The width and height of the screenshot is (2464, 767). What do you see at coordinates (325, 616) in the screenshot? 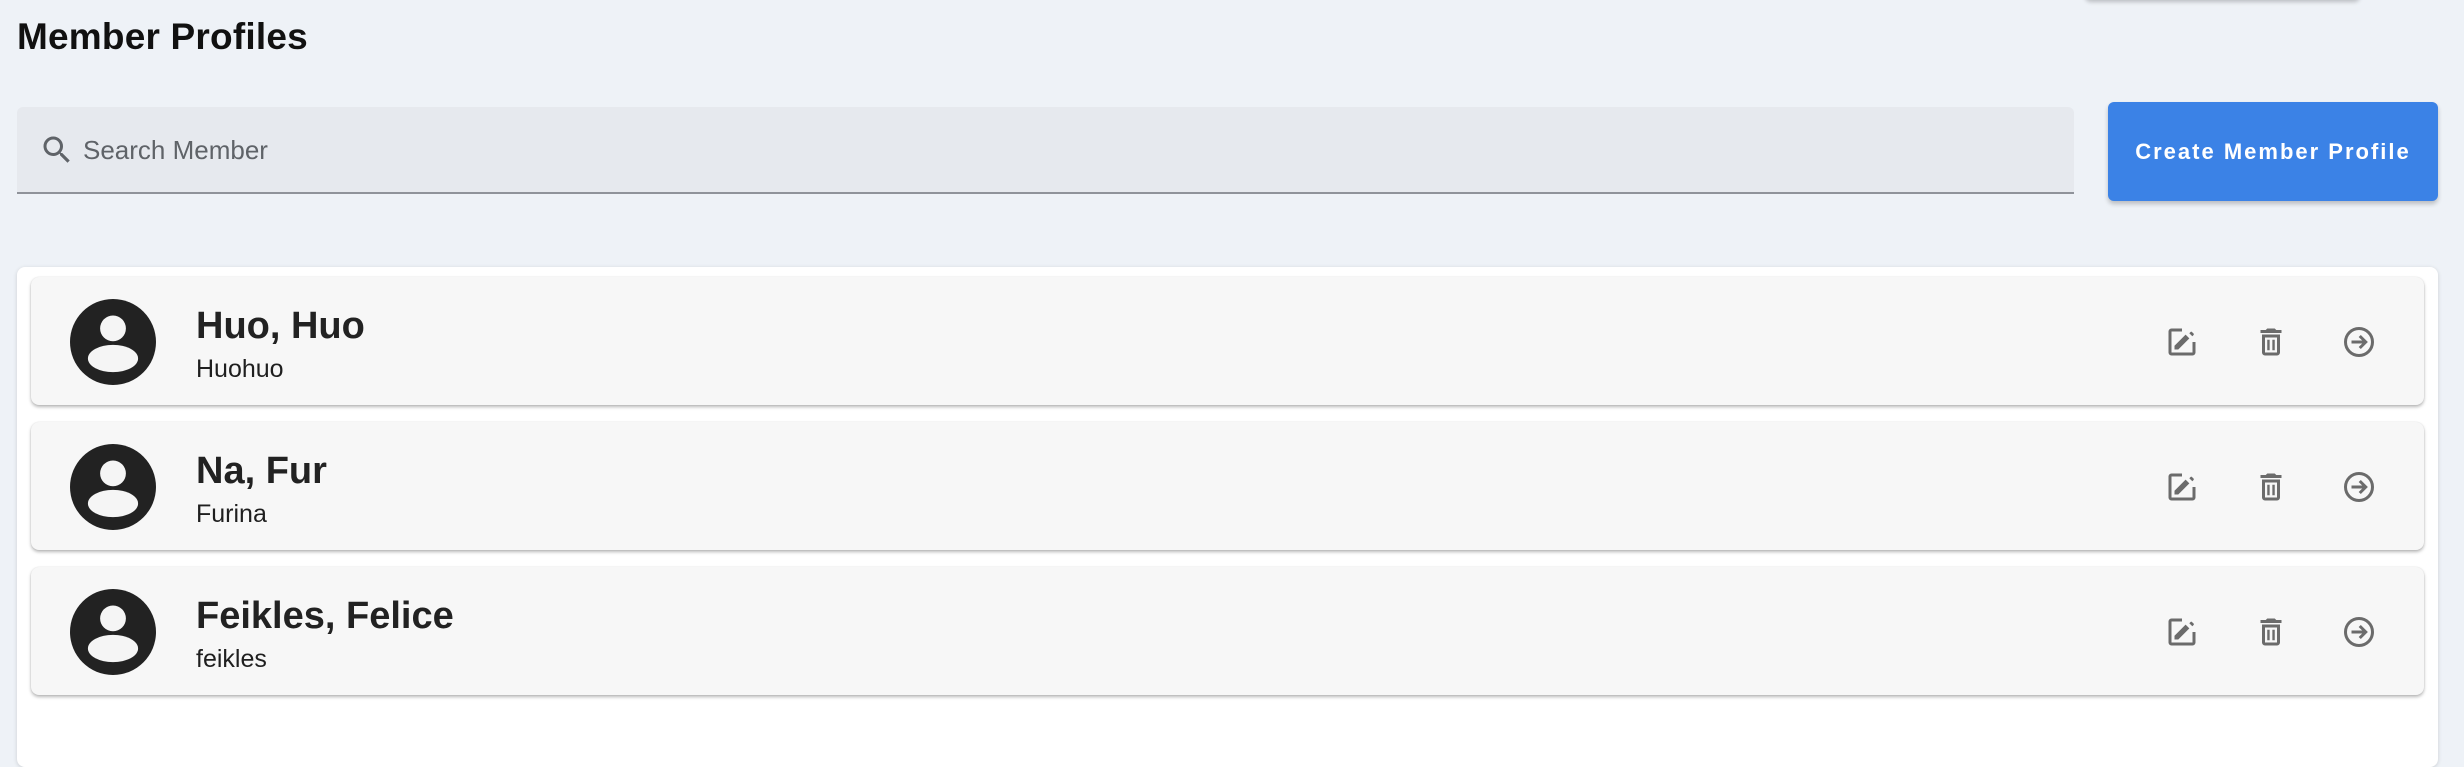
I see `member-name: Feikles, Felice` at bounding box center [325, 616].